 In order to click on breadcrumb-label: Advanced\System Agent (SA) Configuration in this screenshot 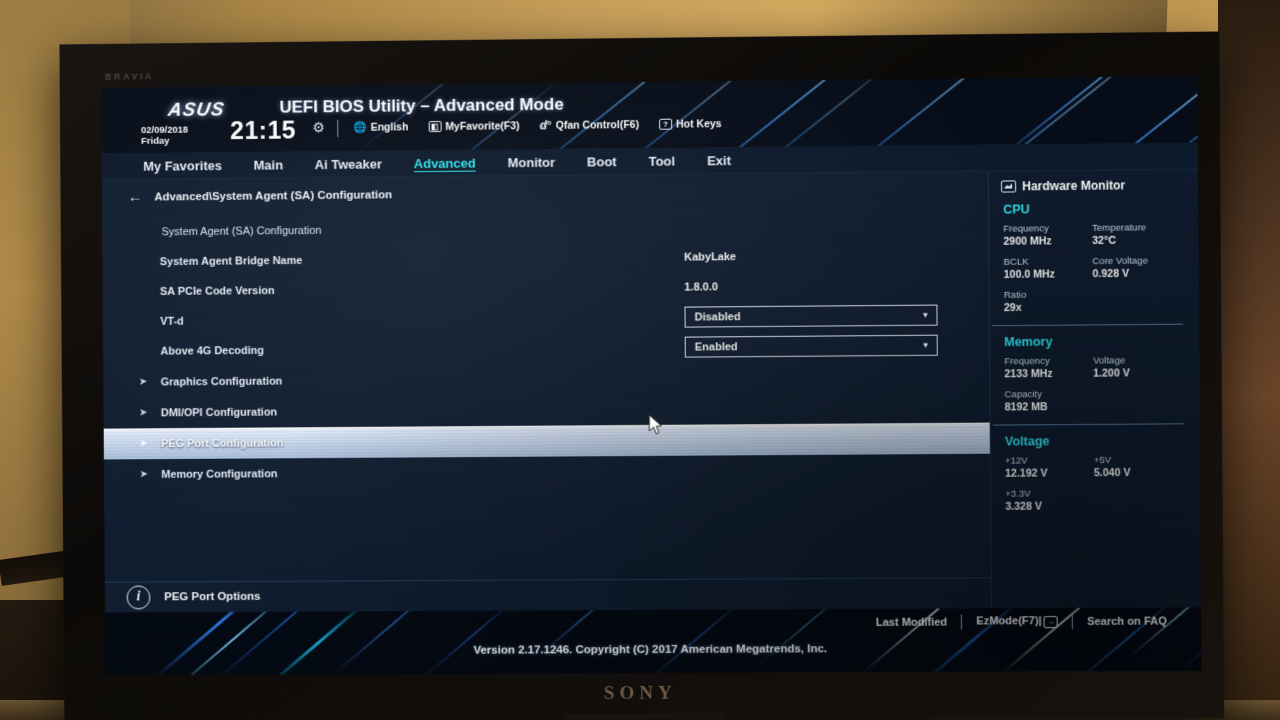, I will do `click(273, 196)`.